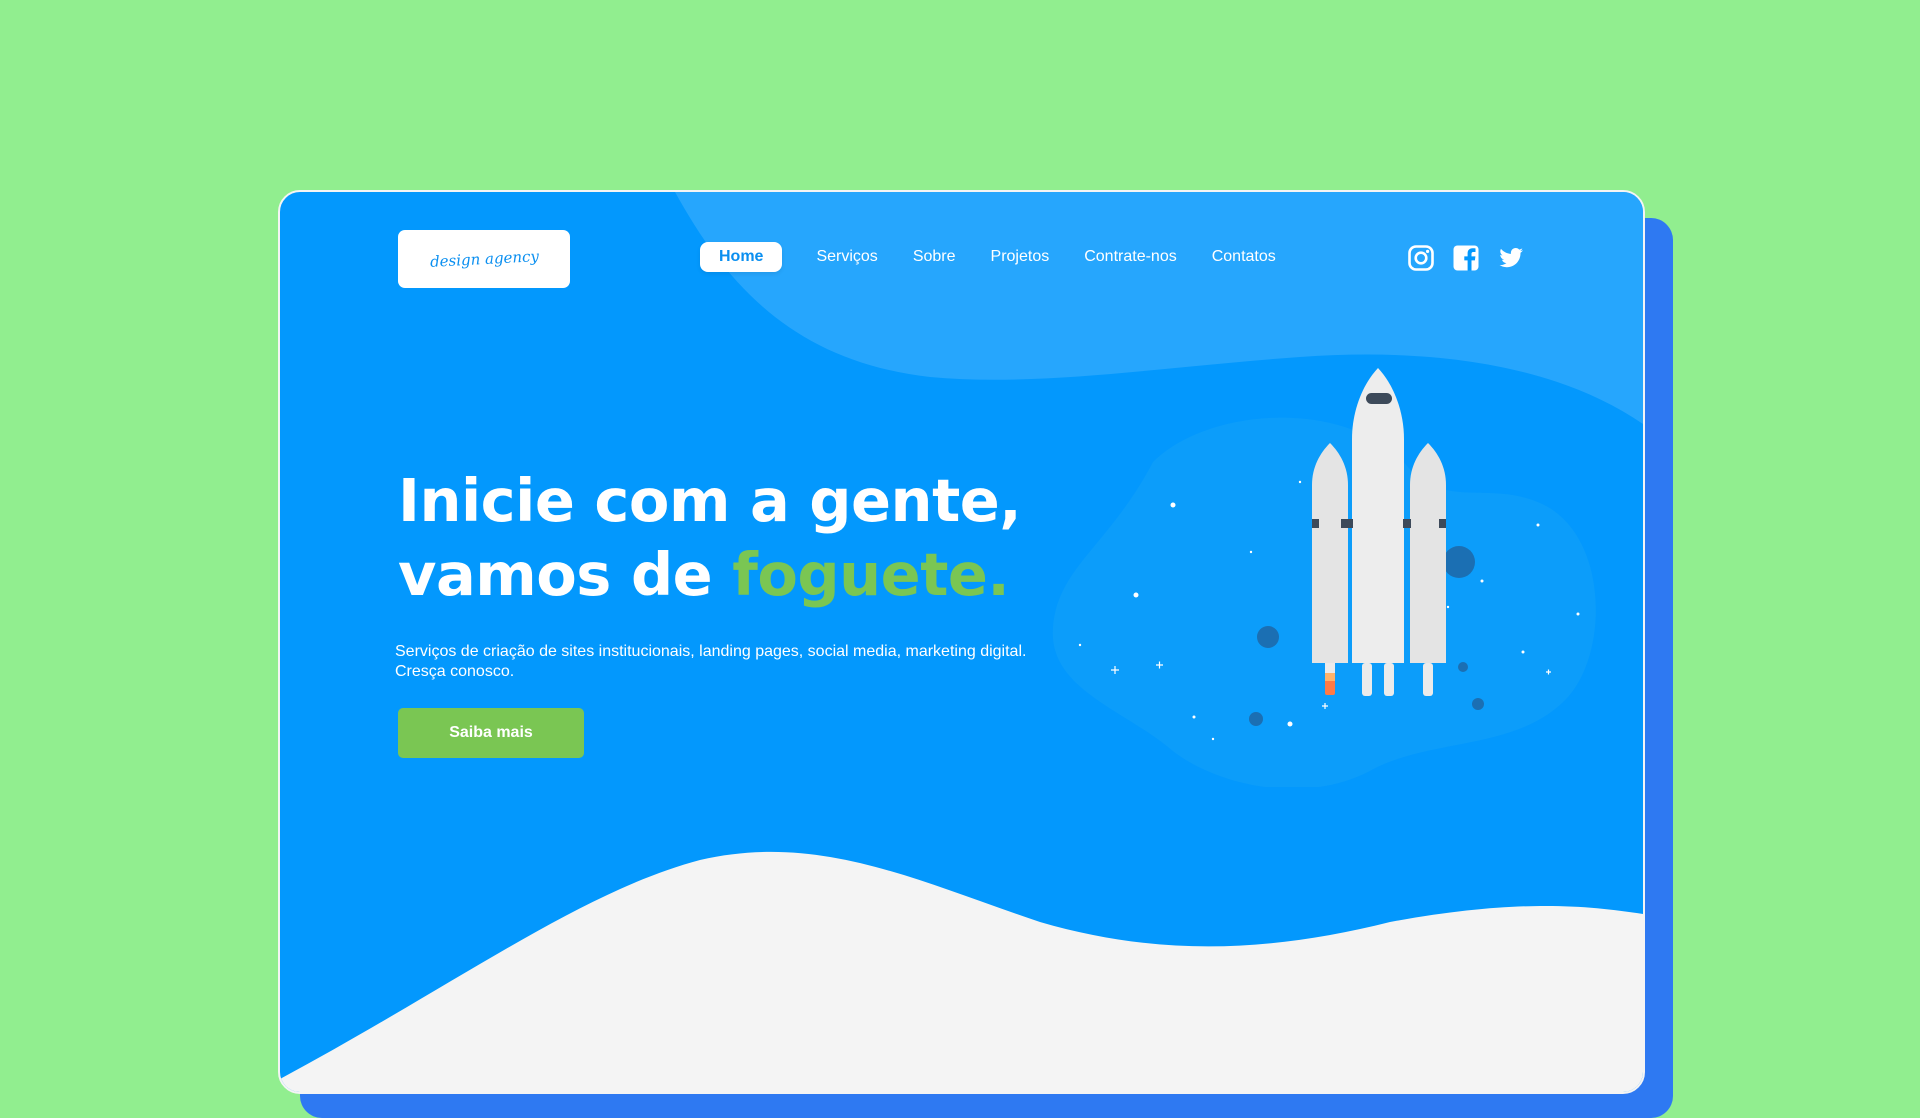  I want to click on nav-item-projetos: Projetos, so click(1020, 257).